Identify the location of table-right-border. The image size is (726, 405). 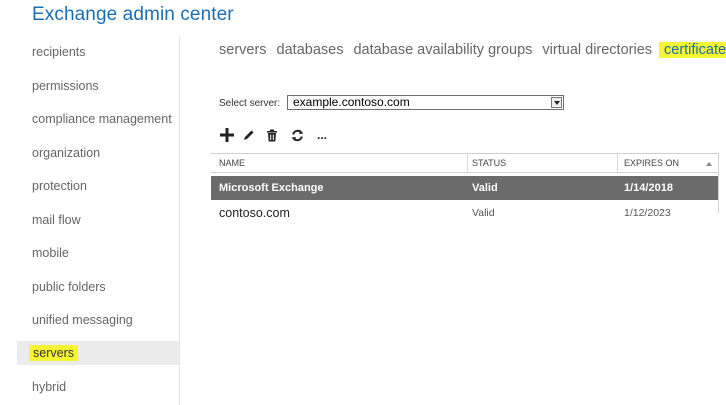
(718, 183).